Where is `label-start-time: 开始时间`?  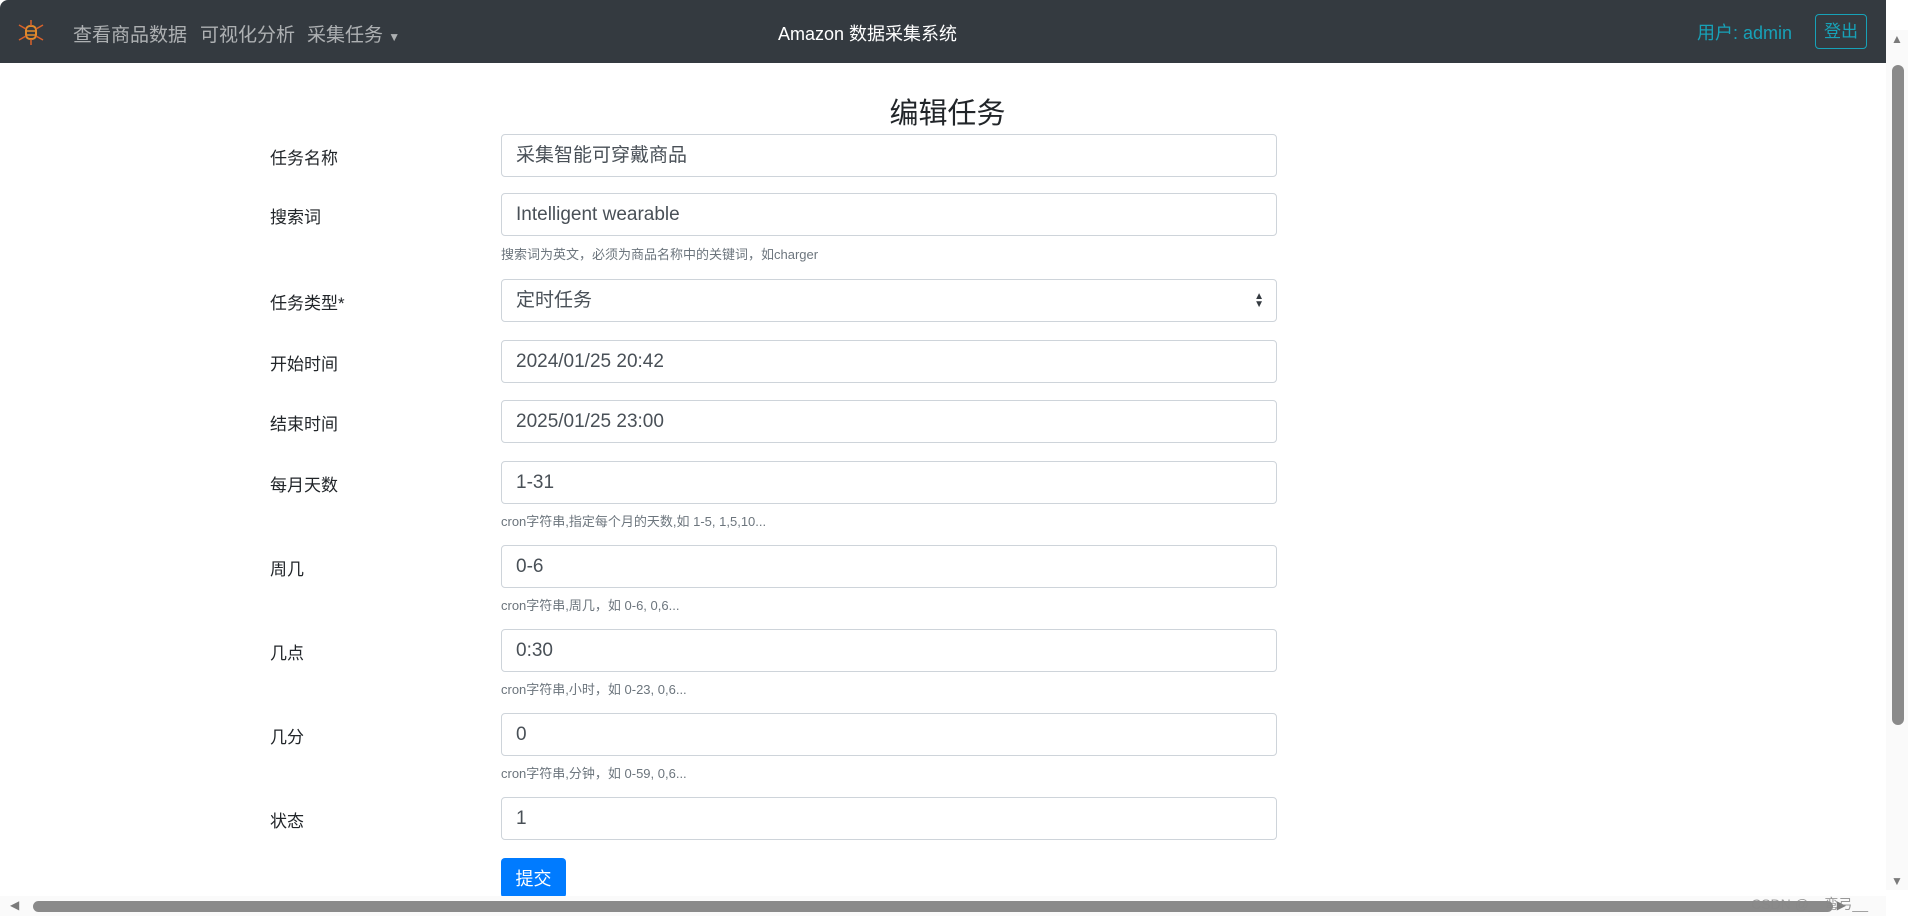
label-start-time: 开始时间 is located at coordinates (304, 364).